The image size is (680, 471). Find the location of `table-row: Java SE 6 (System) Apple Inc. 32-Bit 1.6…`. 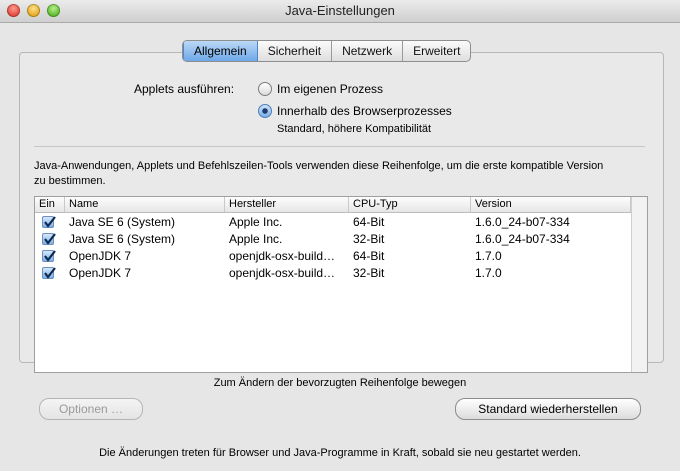

table-row: Java SE 6 (System) Apple Inc. 32-Bit 1.6… is located at coordinates (333, 239).